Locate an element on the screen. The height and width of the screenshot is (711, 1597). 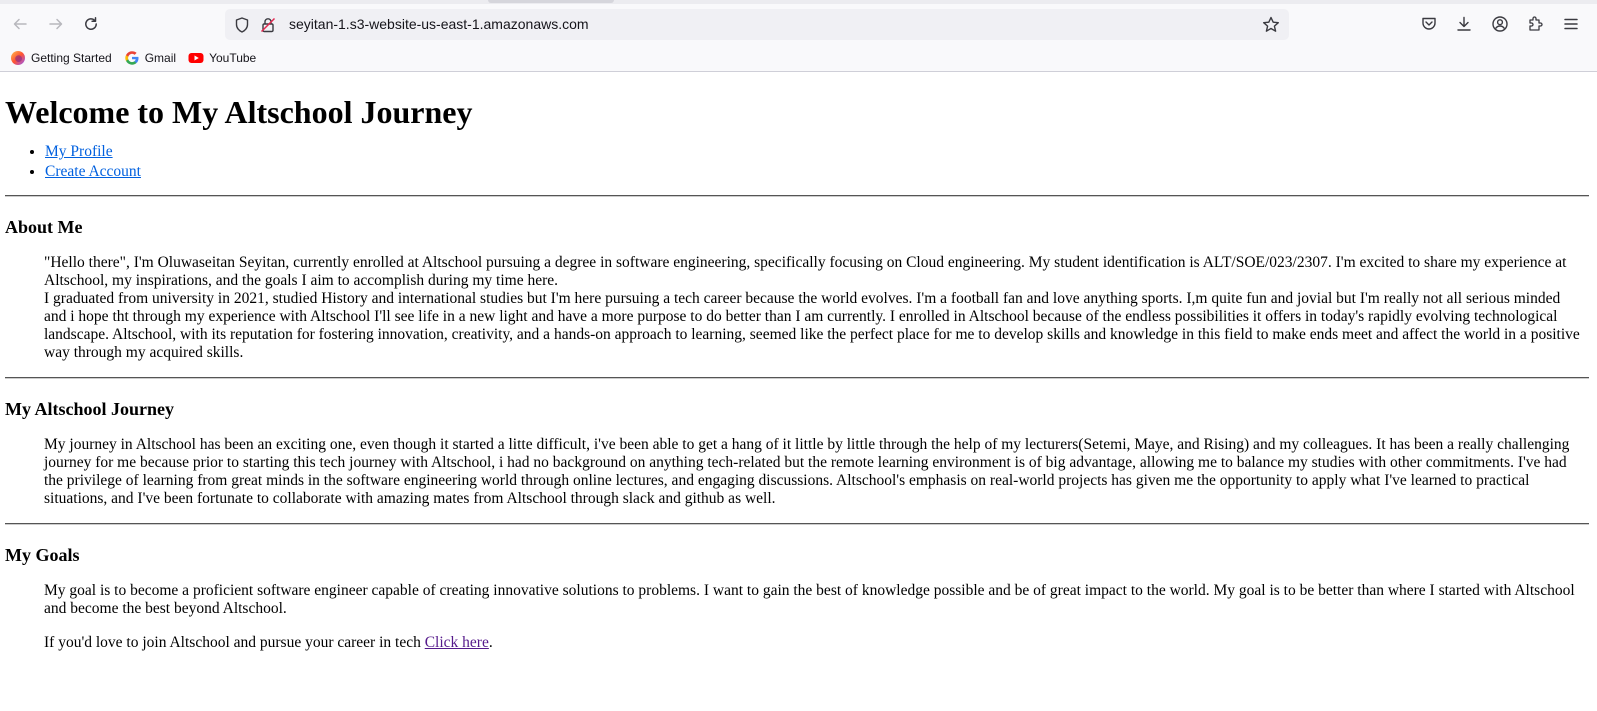
pocket-icon is located at coordinates (1429, 23).